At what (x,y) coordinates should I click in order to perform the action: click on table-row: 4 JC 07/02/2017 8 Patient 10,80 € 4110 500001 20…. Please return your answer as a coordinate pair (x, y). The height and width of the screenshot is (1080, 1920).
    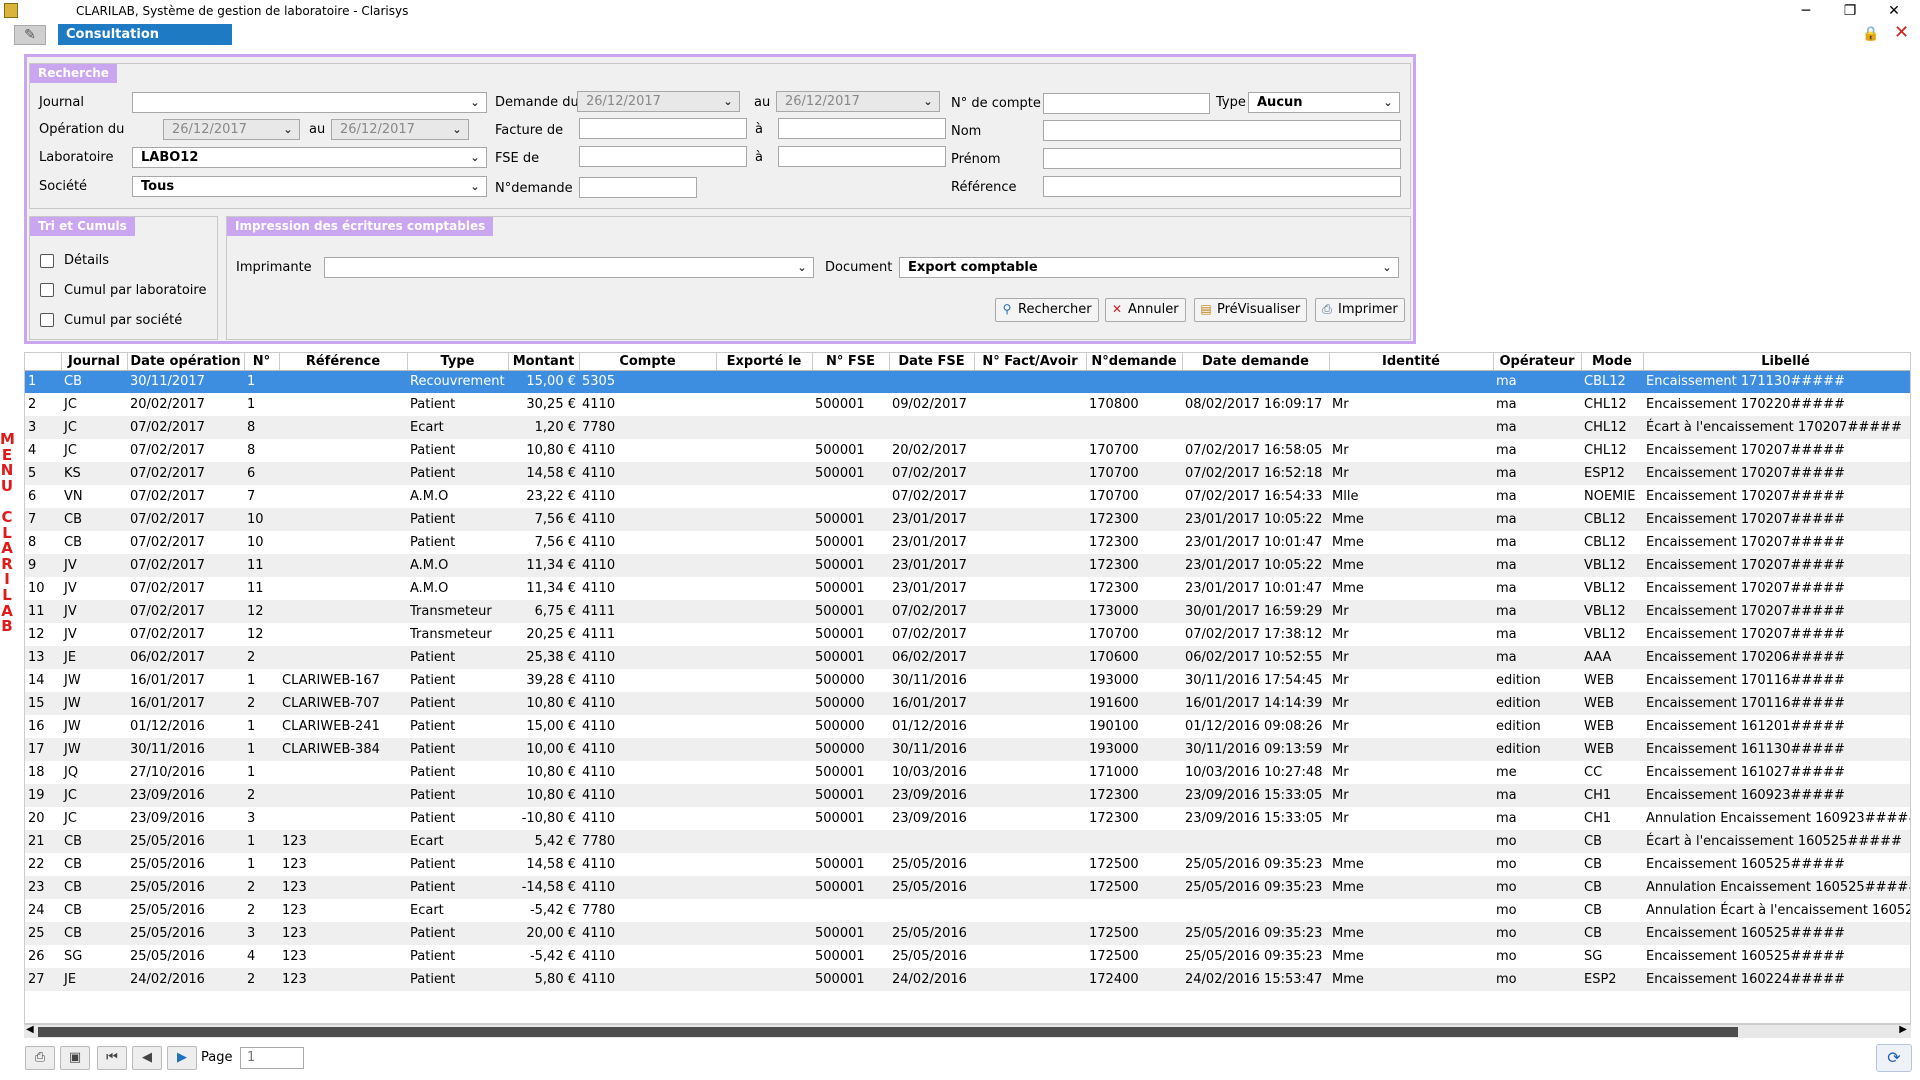
    Looking at the image, I should click on (967, 450).